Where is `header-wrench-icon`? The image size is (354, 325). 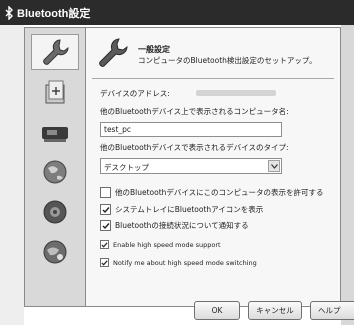 header-wrench-icon is located at coordinates (113, 52).